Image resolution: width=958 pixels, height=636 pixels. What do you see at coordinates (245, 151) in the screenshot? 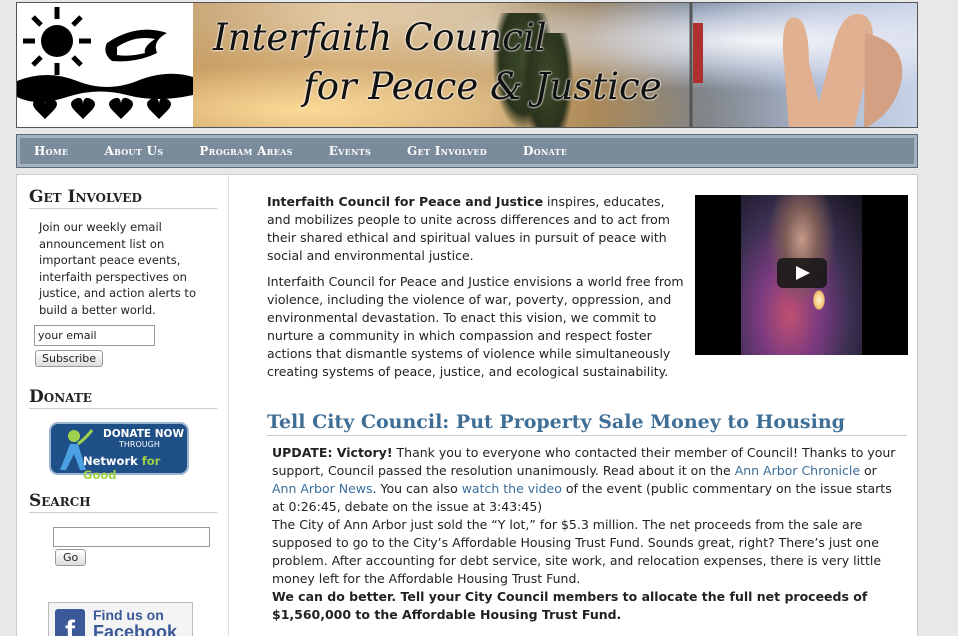
I see `nav-program-areas: Program Areas` at bounding box center [245, 151].